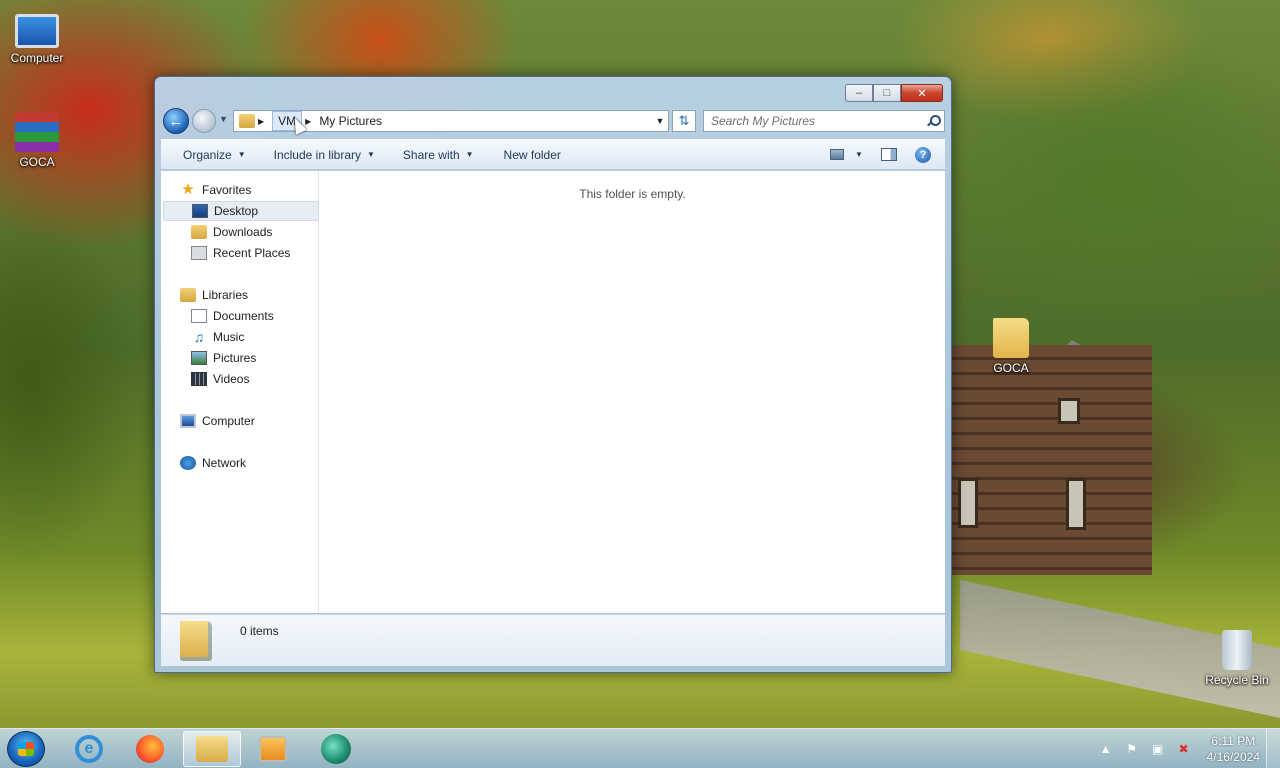 Image resolution: width=1280 pixels, height=768 pixels. What do you see at coordinates (1158, 749) in the screenshot?
I see `network-status-icon: ▣` at bounding box center [1158, 749].